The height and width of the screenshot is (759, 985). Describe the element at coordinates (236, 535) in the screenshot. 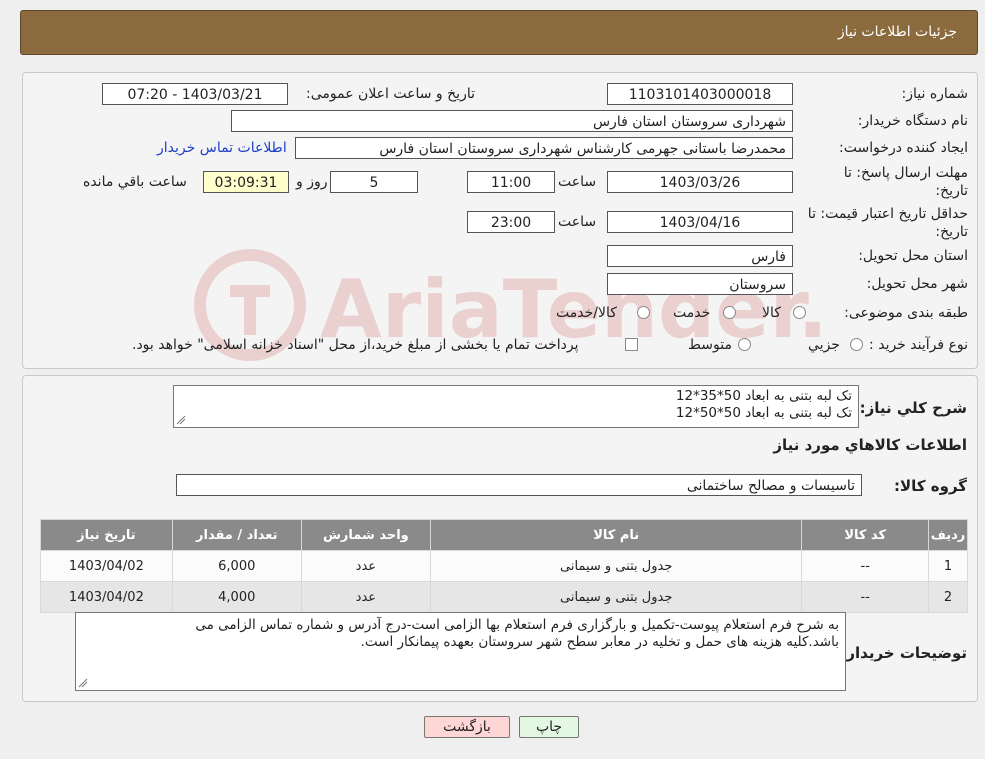

I see `col-qty-header: تعداد / مقدار` at that location.